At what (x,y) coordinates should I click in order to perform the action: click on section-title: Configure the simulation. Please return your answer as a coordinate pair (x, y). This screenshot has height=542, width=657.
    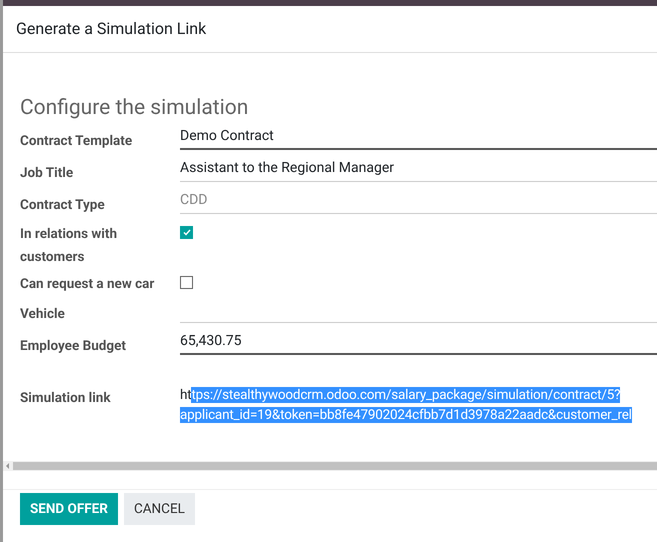
    Looking at the image, I should click on (134, 108).